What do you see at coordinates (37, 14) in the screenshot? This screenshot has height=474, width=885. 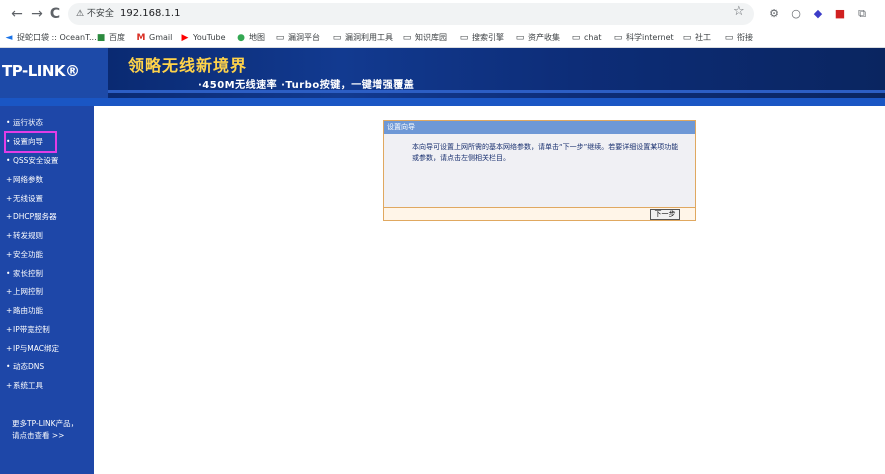 I see `forward-icon: →` at bounding box center [37, 14].